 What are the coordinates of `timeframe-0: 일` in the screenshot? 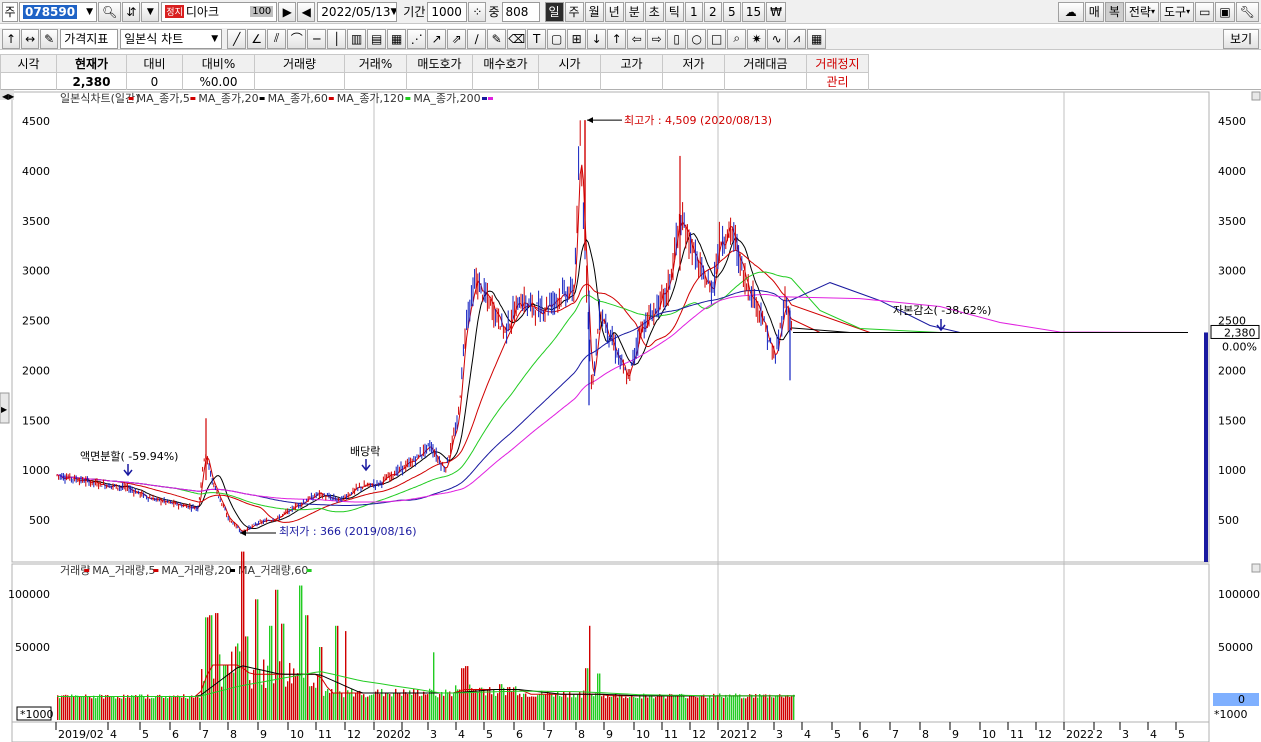 It's located at (554, 11).